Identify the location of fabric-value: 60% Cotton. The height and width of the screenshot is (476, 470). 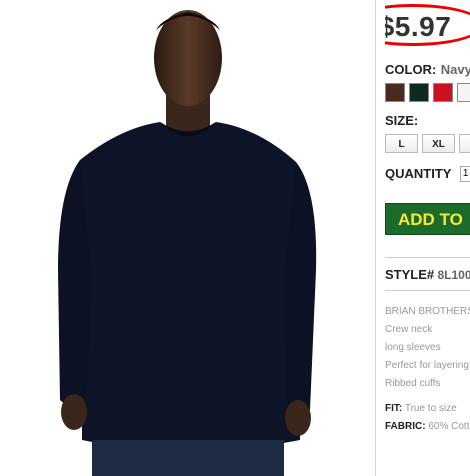
(449, 426).